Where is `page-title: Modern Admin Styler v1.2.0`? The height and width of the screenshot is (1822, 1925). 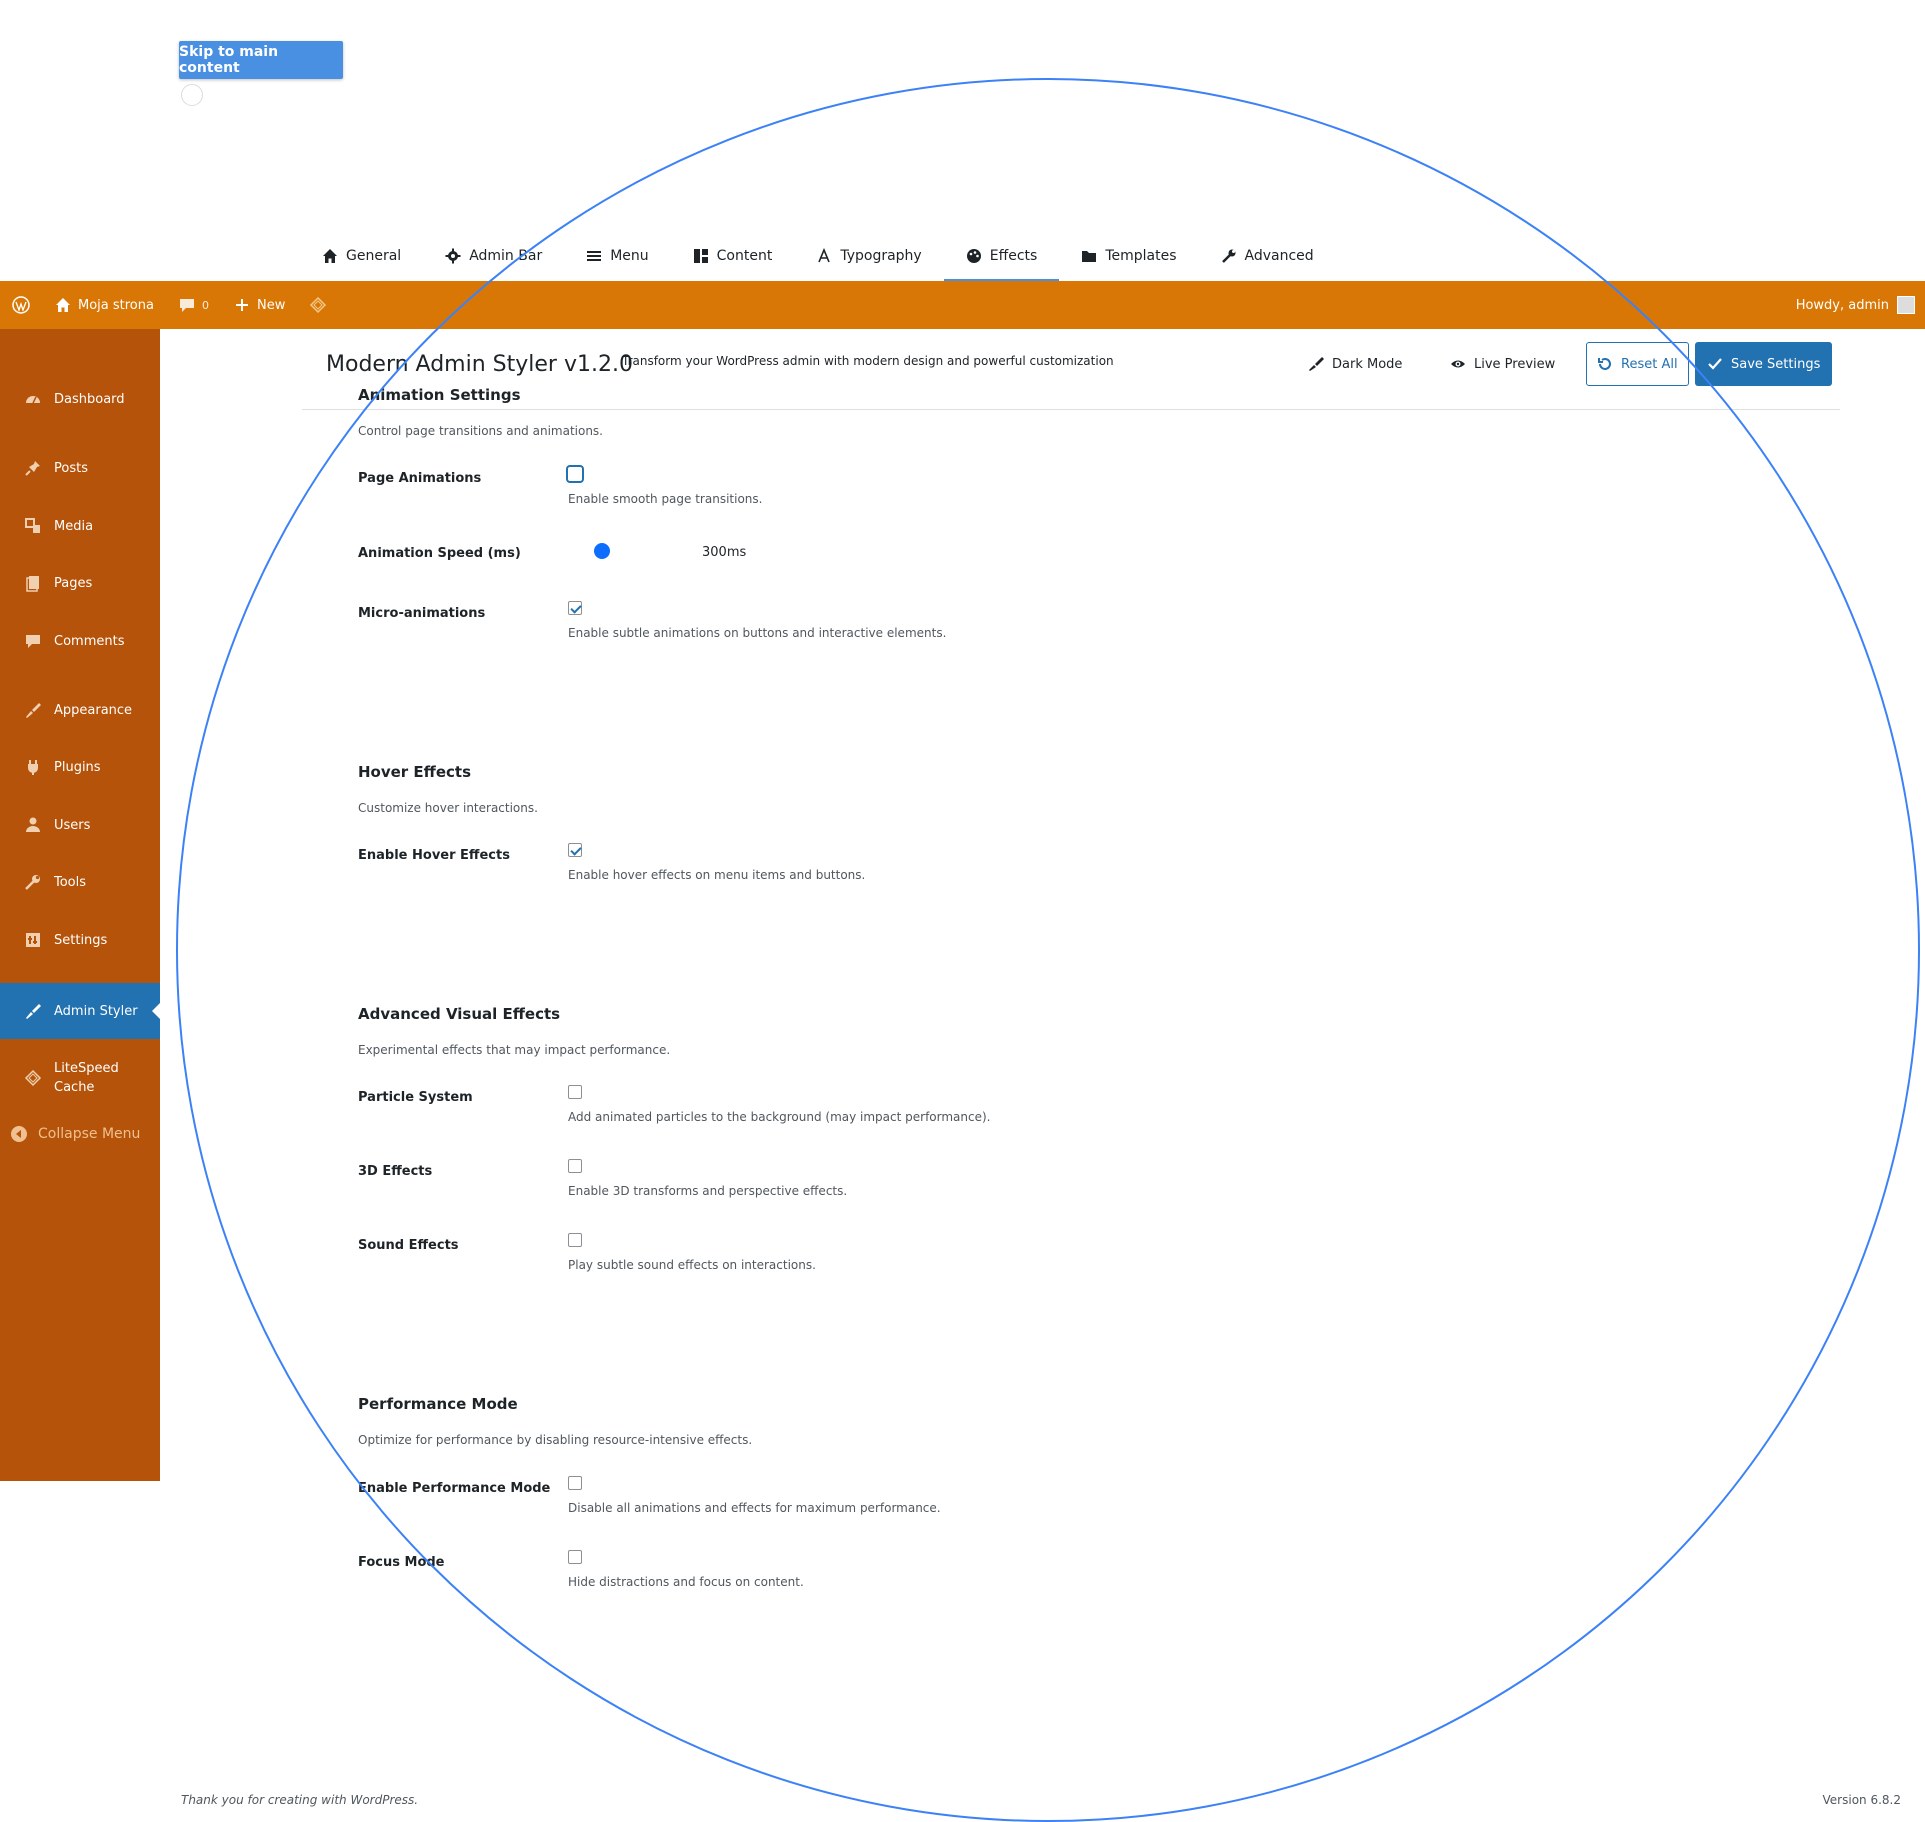
page-title: Modern Admin Styler v1.2.0 is located at coordinates (479, 364).